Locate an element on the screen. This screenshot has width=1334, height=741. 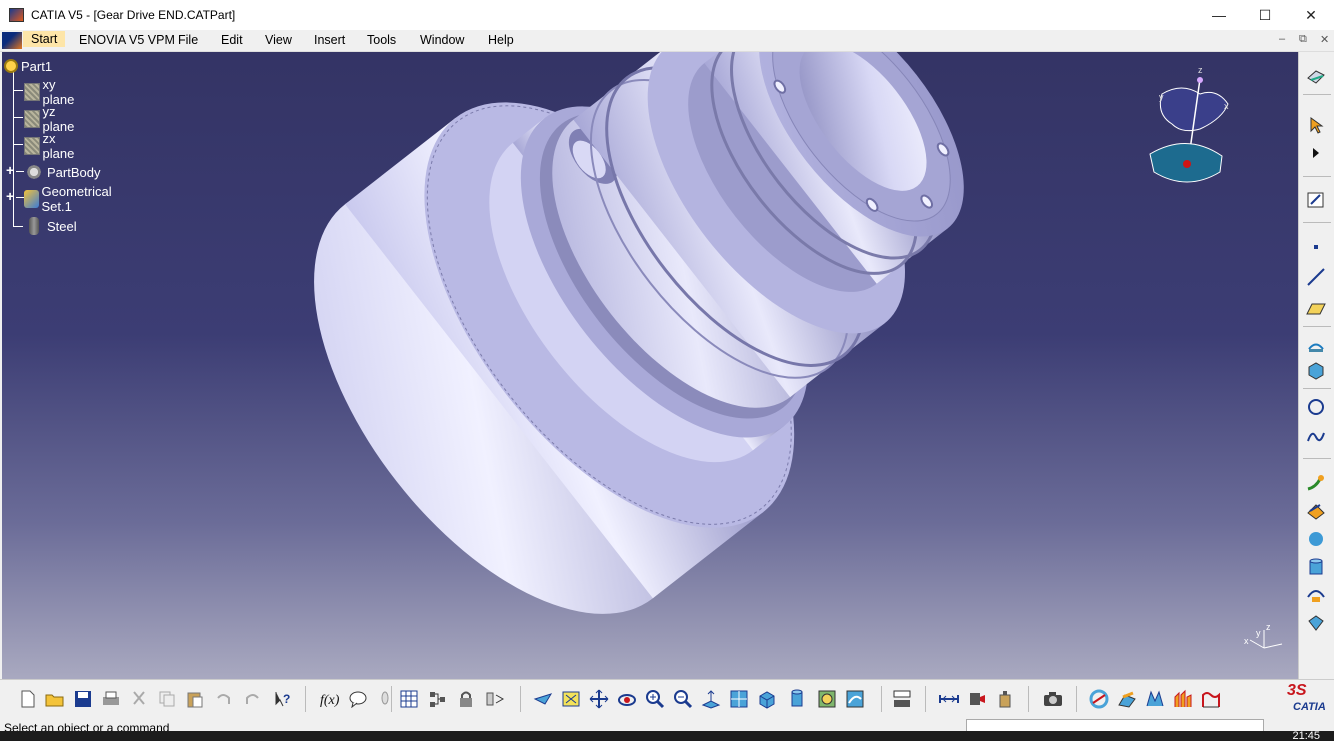
close-button: ✕ is located at coordinates (1311, 15).